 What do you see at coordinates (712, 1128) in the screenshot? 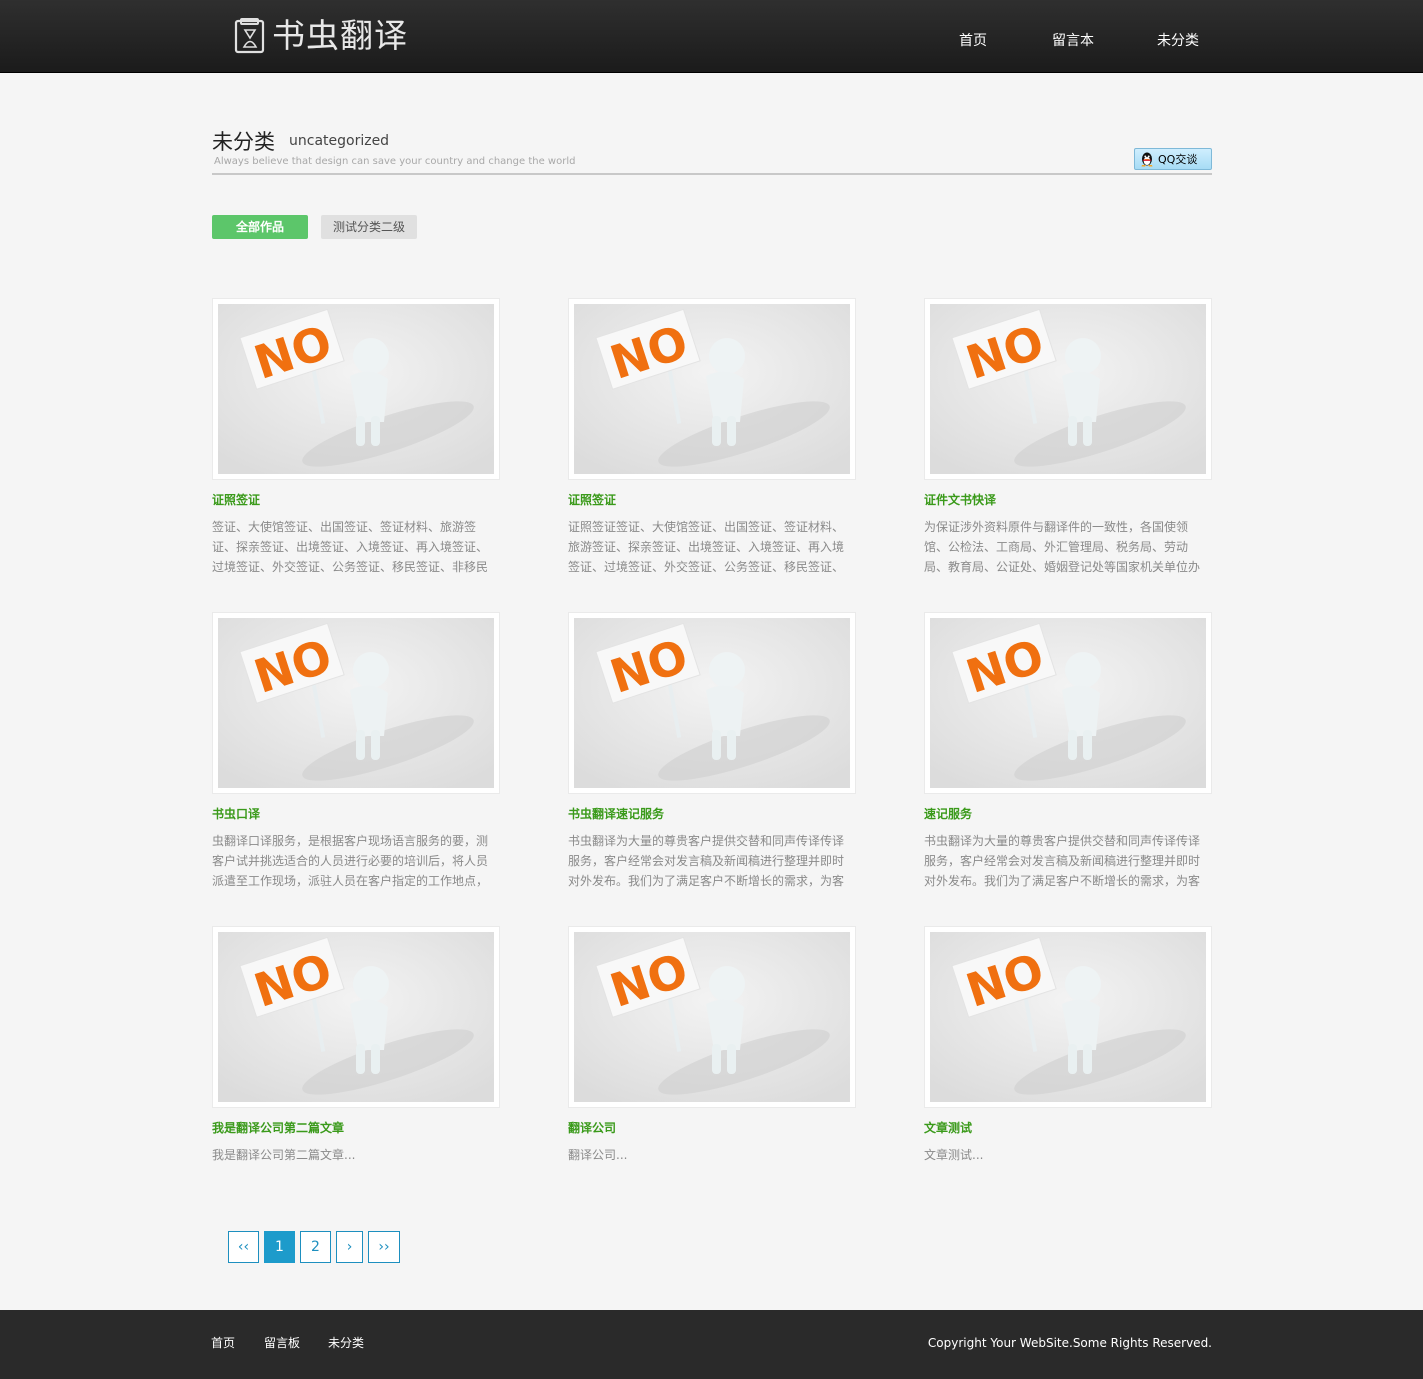
I see `card-title: 翻译公司` at bounding box center [712, 1128].